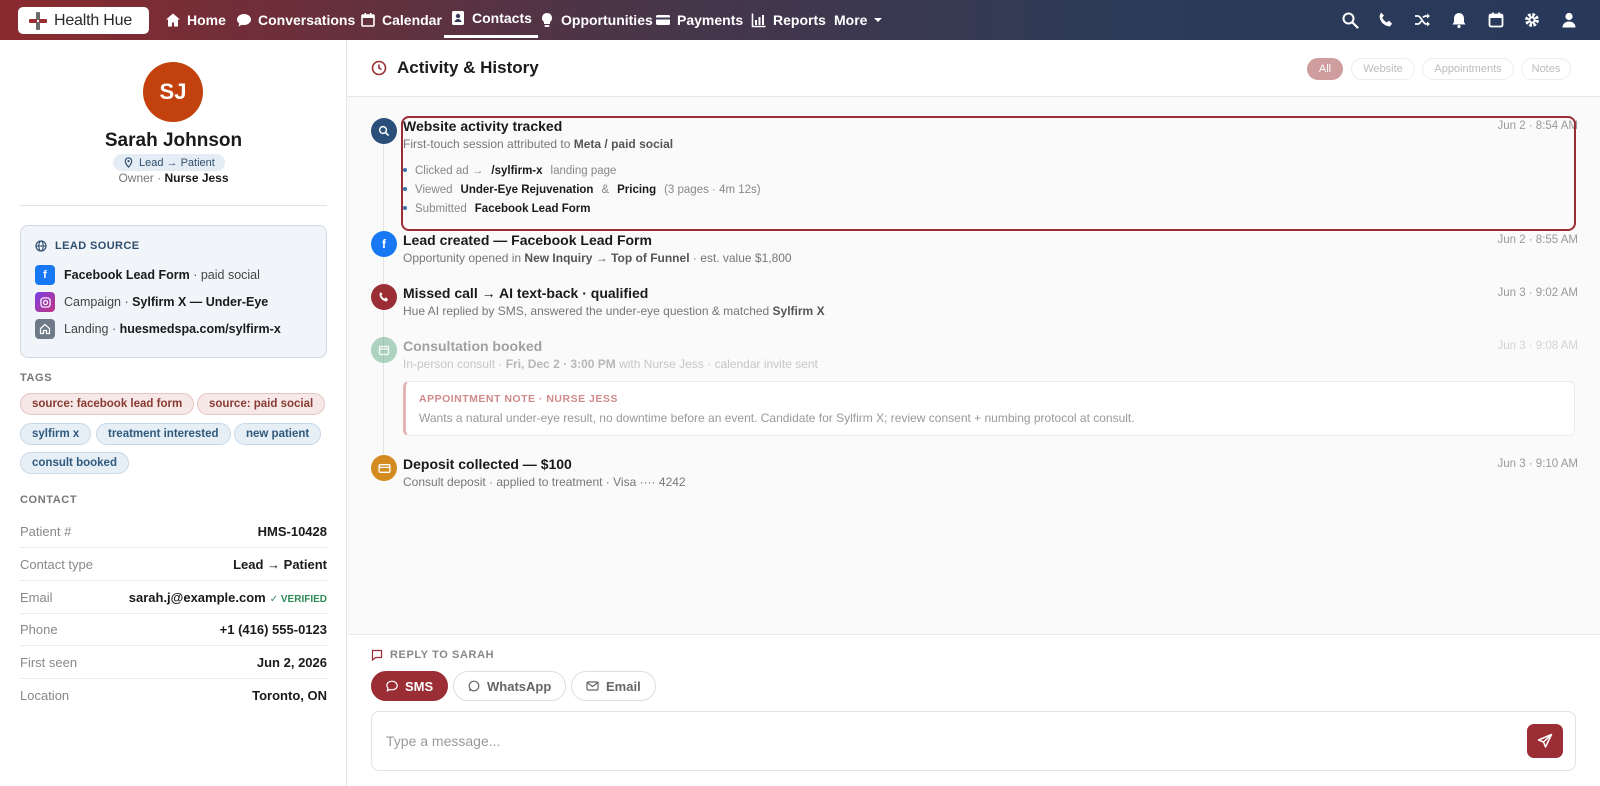 This screenshot has height=786, width=1600. I want to click on event-subtitle-strong: Fri, Dec 2 · 3:00 PM, so click(560, 364).